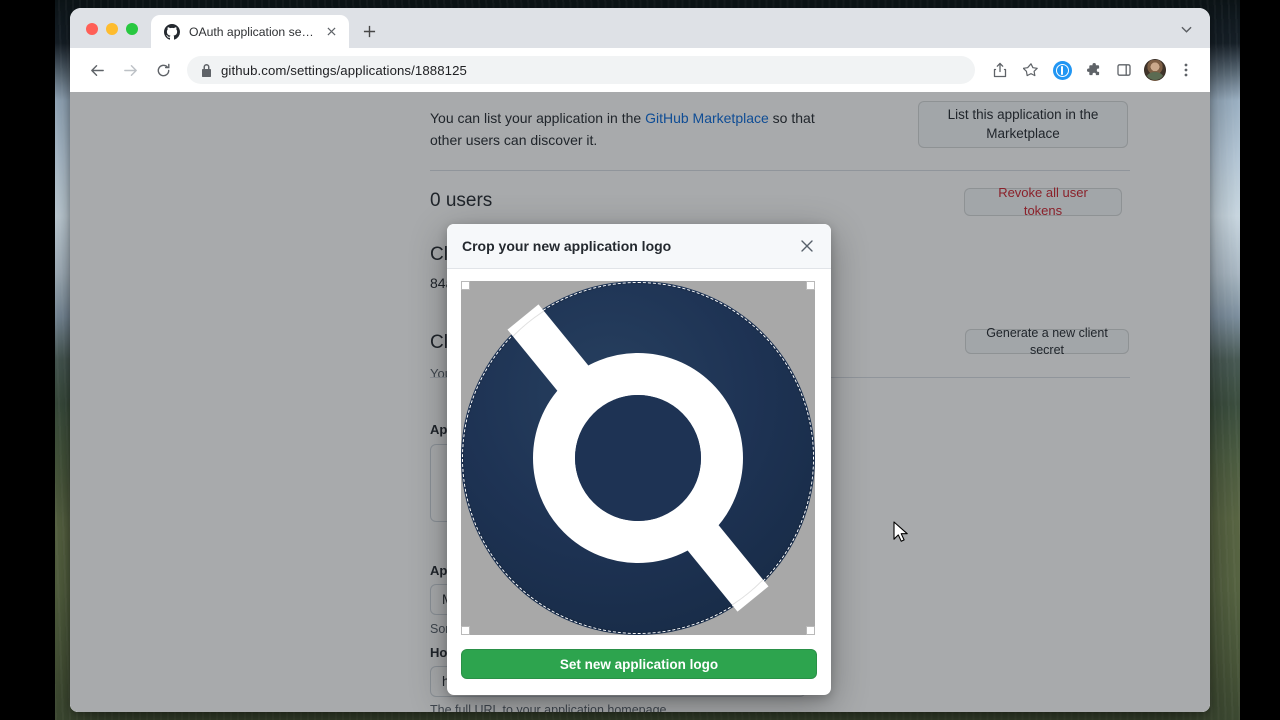 The height and width of the screenshot is (720, 1280). I want to click on browser-toolbar: github.com/settings/applications/1888125, so click(640, 70).